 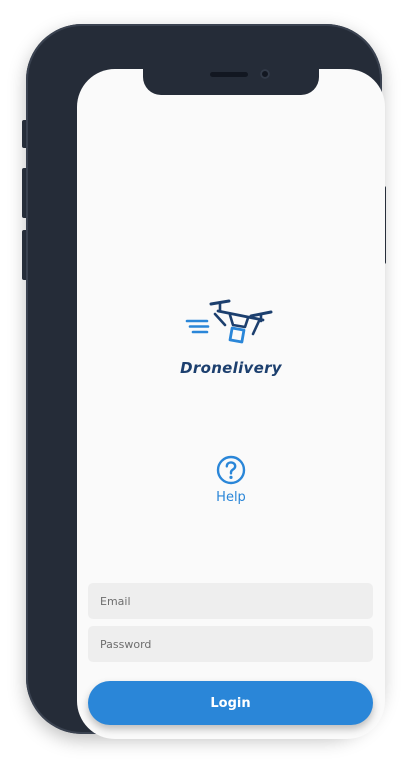 I want to click on front-camera, so click(x=265, y=74).